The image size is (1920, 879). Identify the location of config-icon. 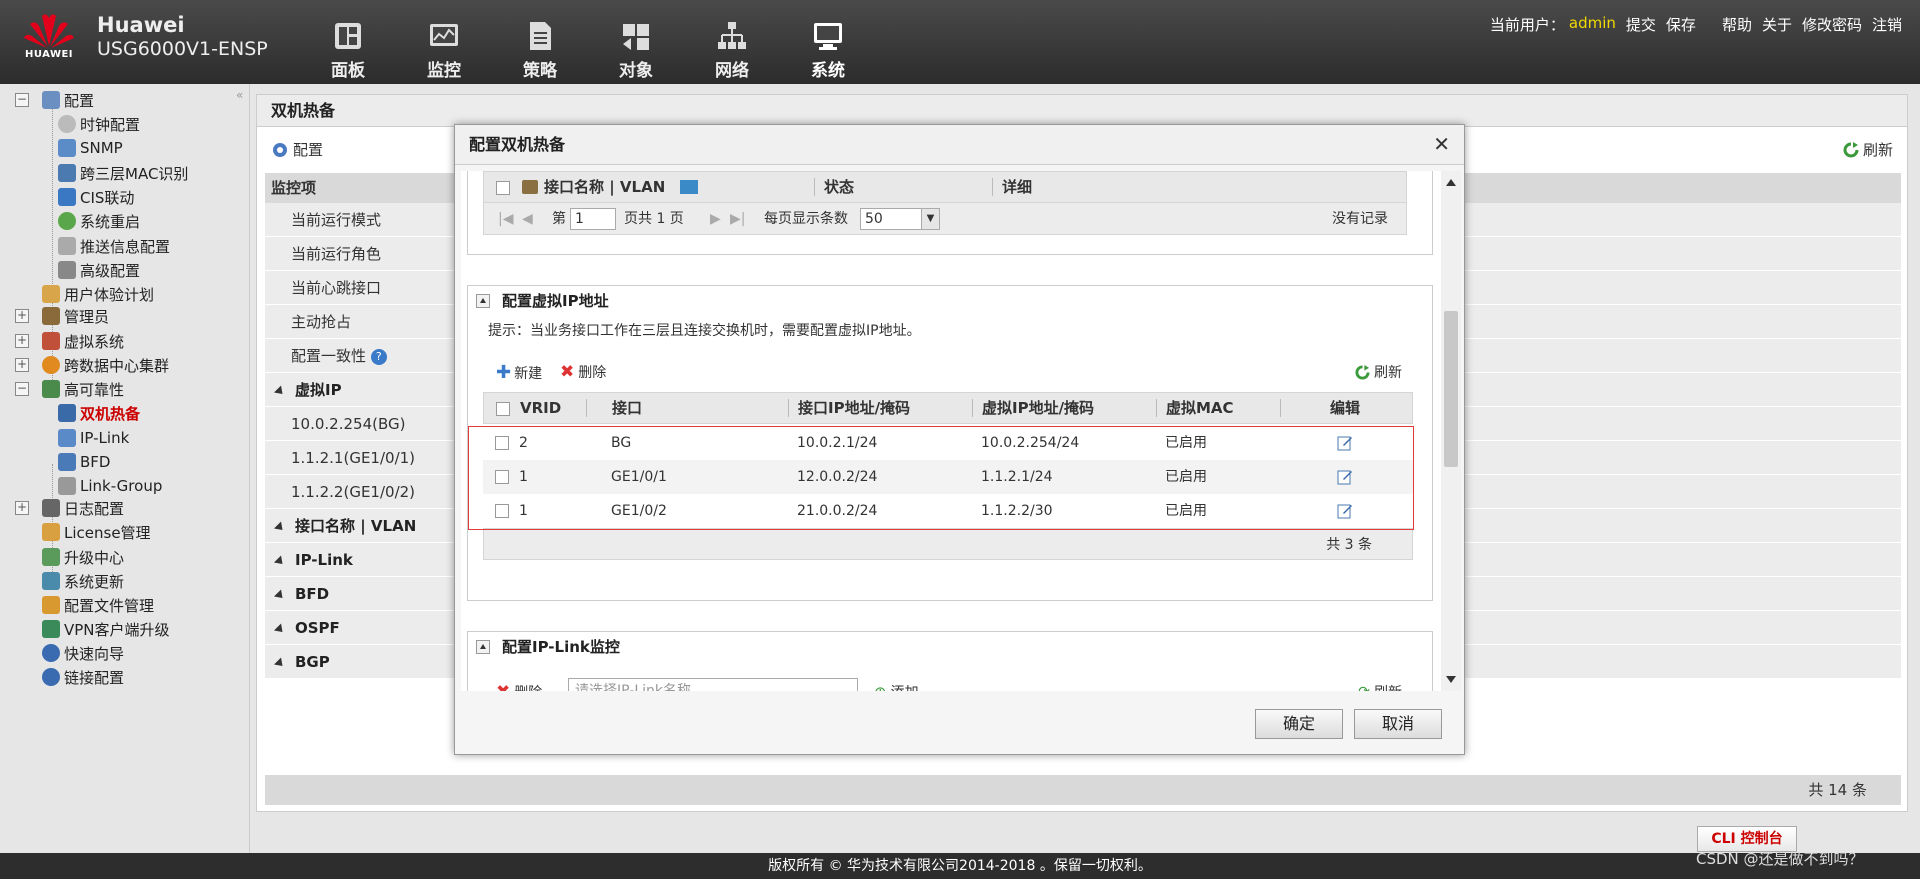
(51, 100).